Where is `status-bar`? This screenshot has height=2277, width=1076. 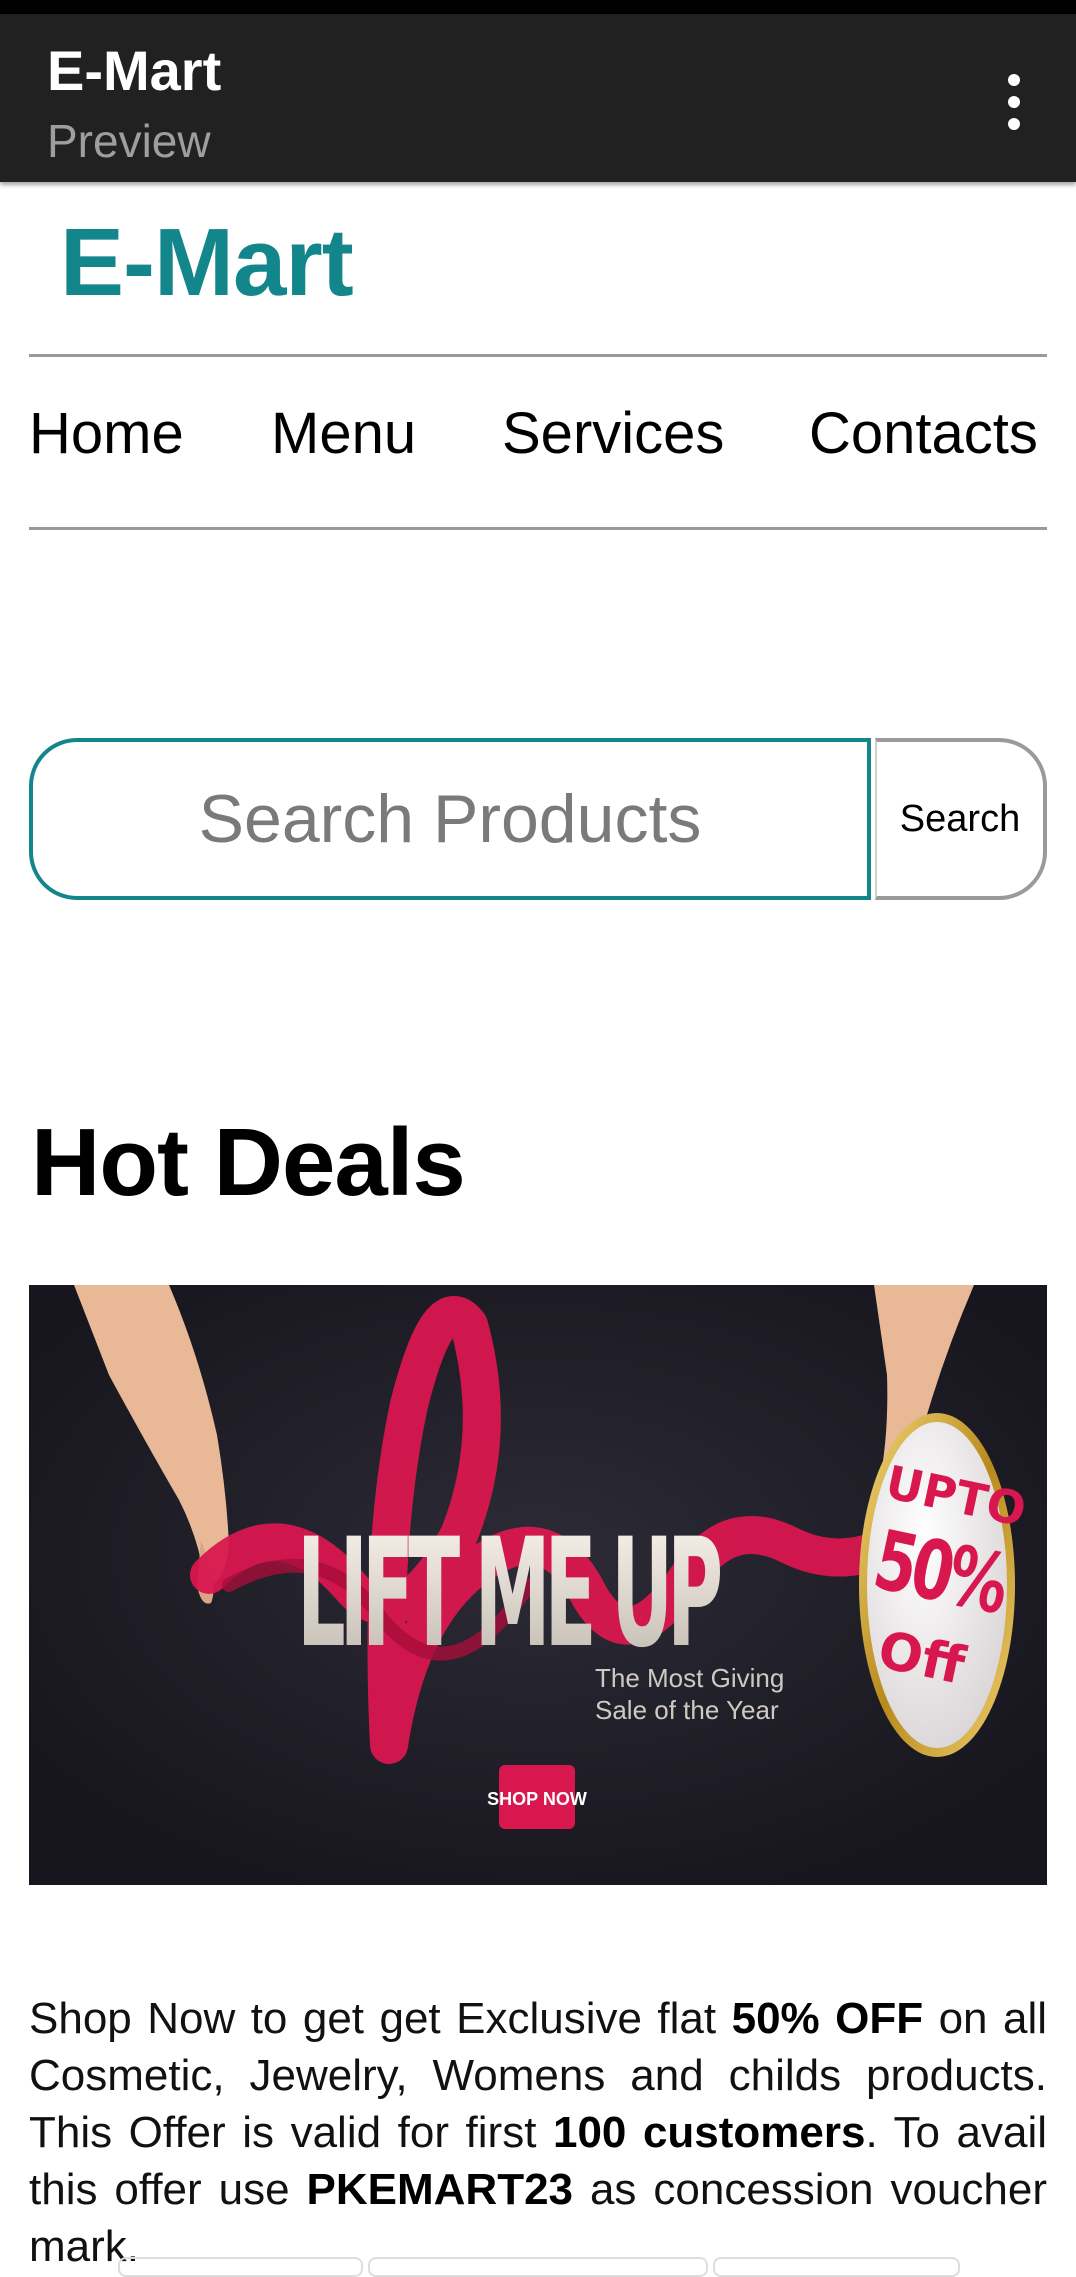 status-bar is located at coordinates (538, 7).